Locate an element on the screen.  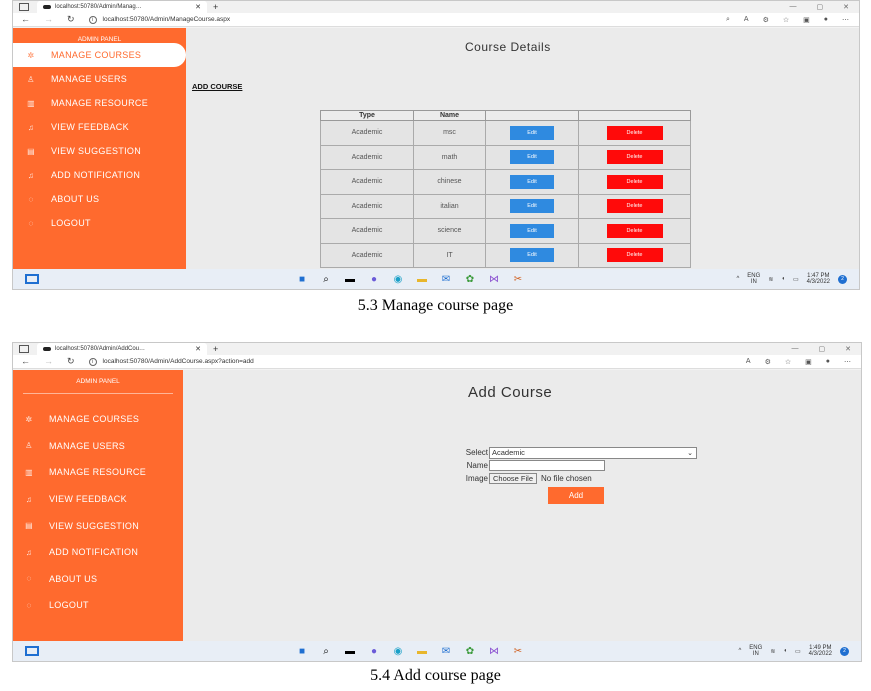
choose-file-button: Choose File is located at coordinates (513, 478).